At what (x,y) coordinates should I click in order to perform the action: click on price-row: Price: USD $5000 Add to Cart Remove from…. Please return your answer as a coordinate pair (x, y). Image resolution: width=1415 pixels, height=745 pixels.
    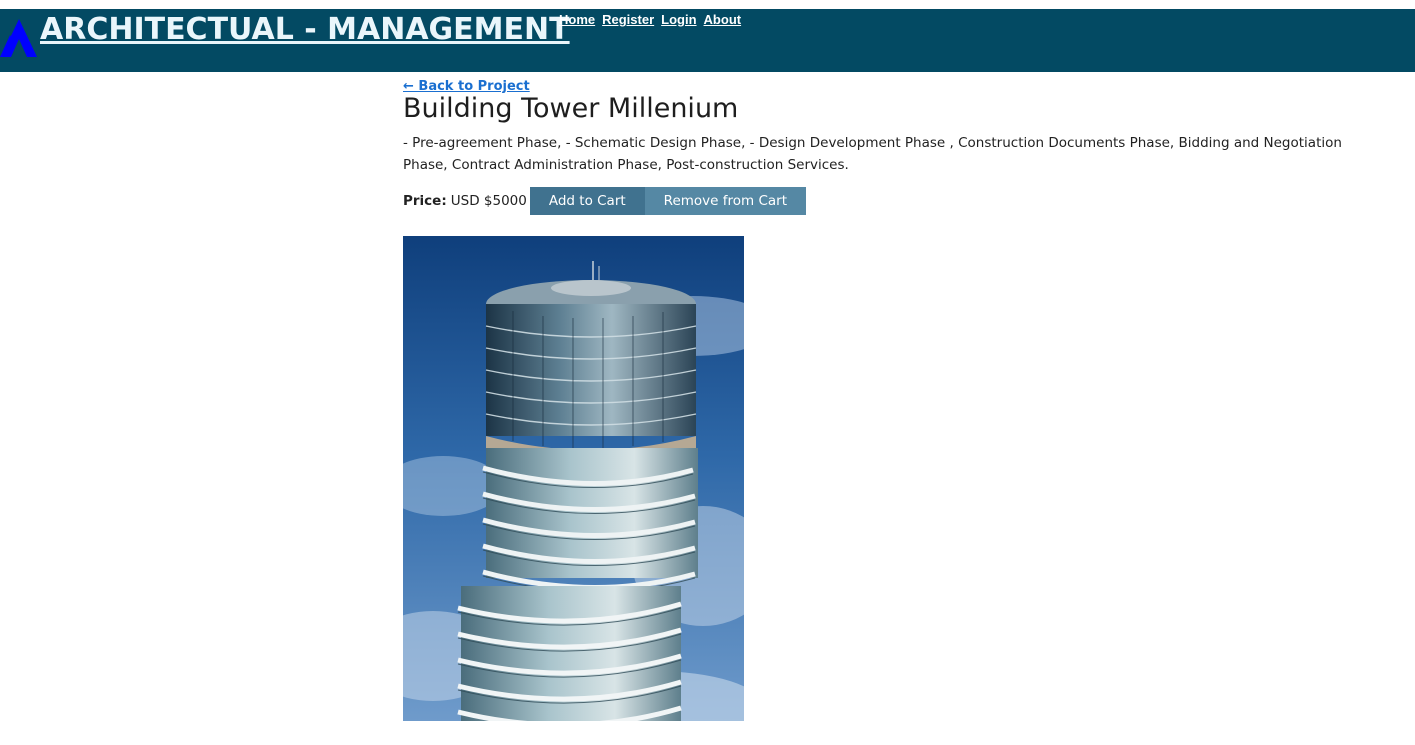
    Looking at the image, I should click on (604, 201).